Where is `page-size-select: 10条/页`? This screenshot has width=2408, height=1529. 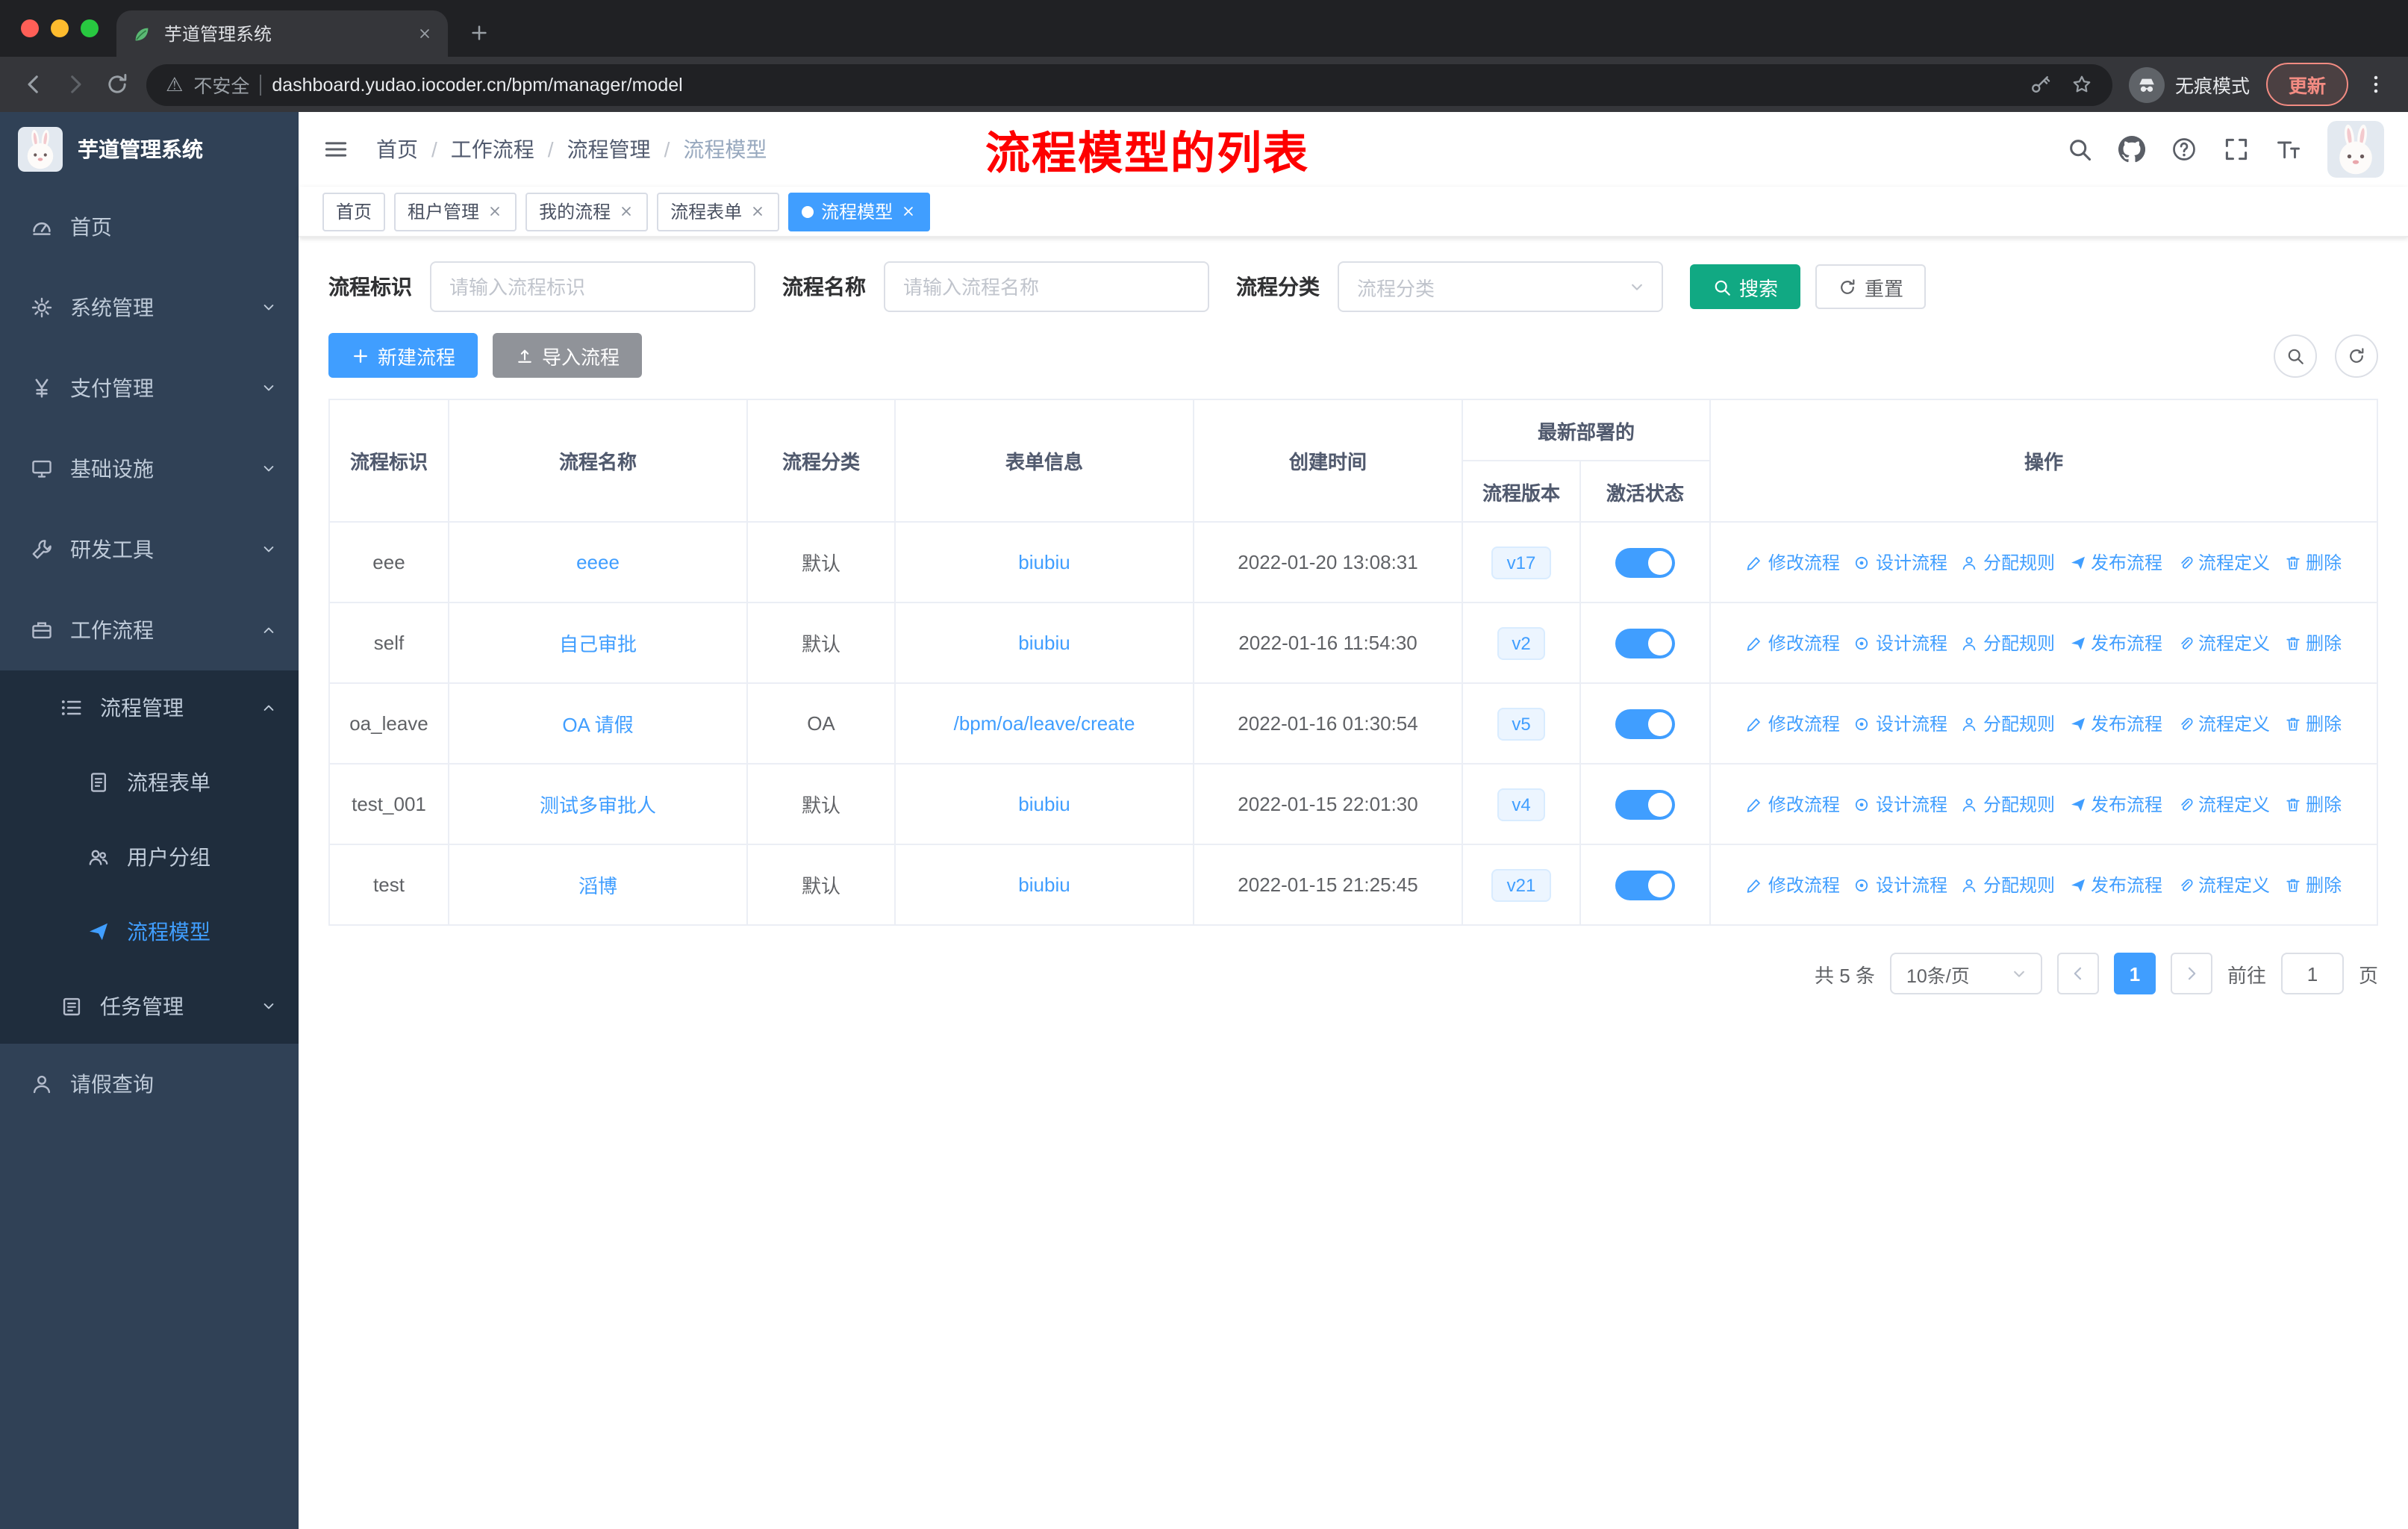
page-size-select: 10条/页 is located at coordinates (1965, 974).